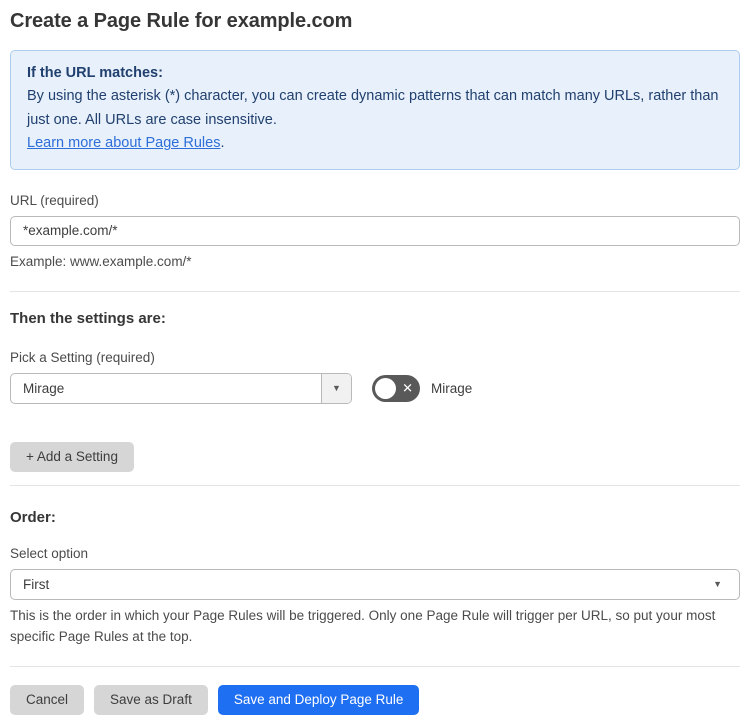 This screenshot has height=715, width=750. What do you see at coordinates (375, 230) in the screenshot?
I see `url-input` at bounding box center [375, 230].